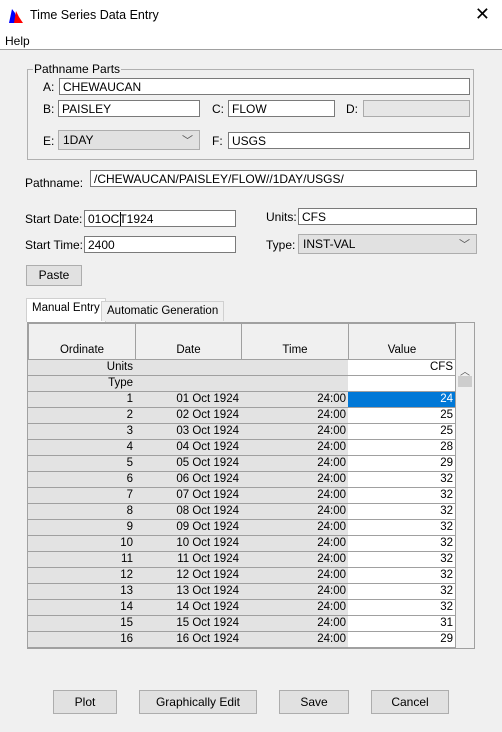 This screenshot has width=502, height=732. I want to click on date-cell: 07 Oct 1924, so click(188, 496).